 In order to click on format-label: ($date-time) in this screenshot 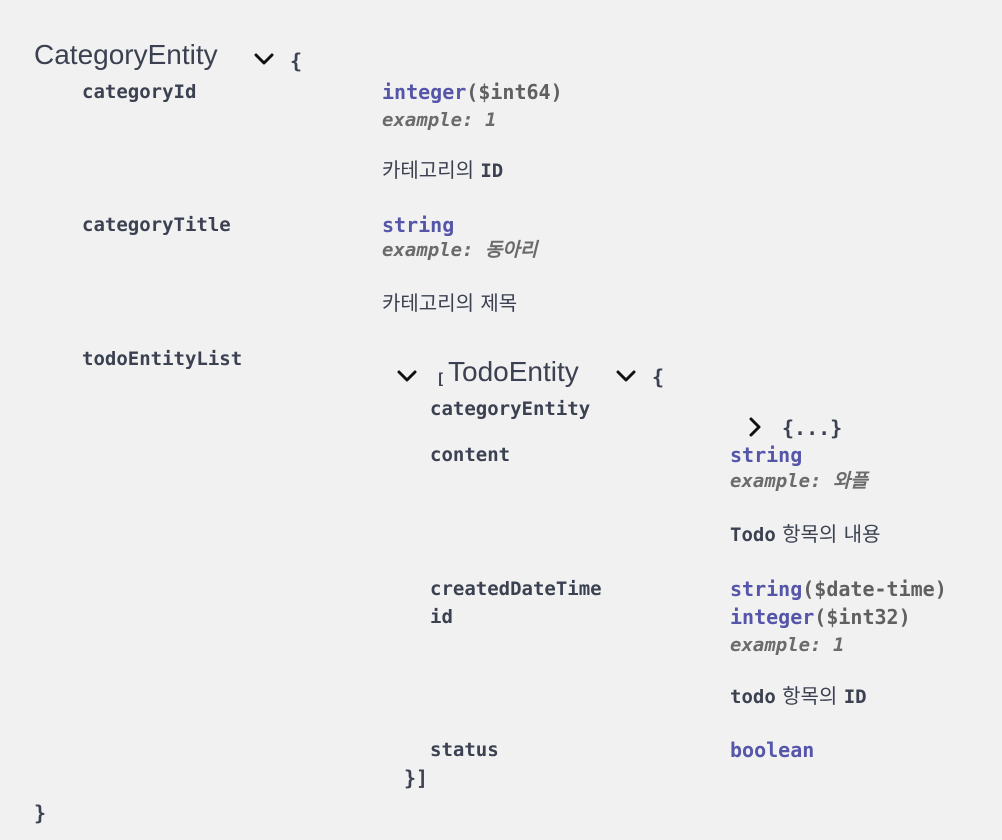, I will do `click(874, 589)`.